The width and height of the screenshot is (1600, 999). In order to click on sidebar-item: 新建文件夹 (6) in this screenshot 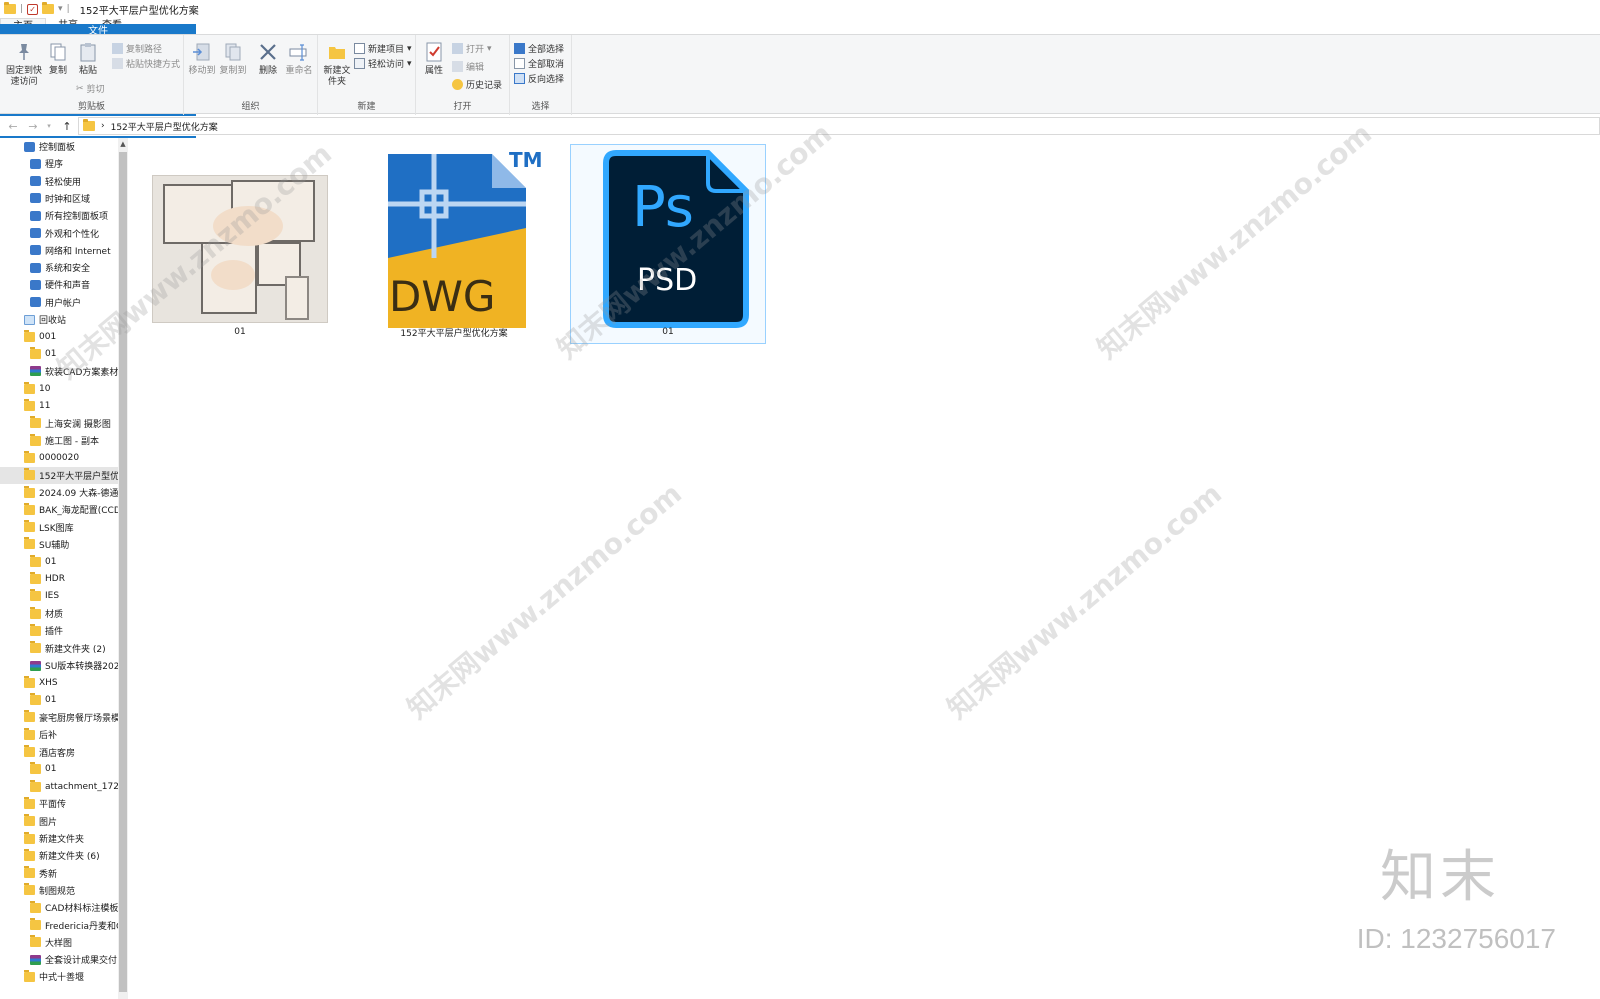, I will do `click(59, 855)`.